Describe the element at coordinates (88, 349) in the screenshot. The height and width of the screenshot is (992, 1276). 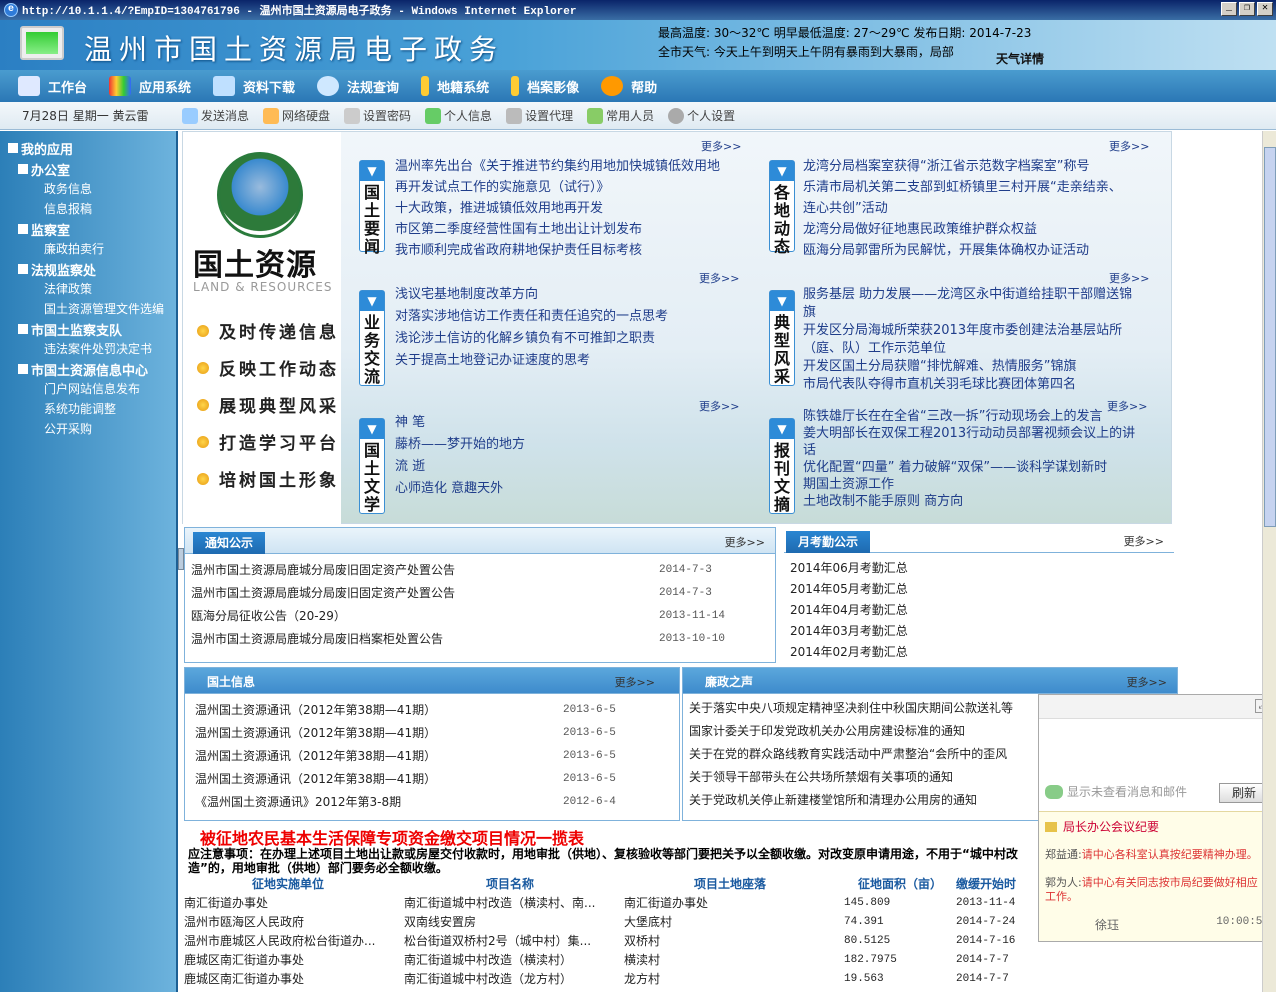
I see `sidebar-item: 违法案件处罚决定书` at that location.